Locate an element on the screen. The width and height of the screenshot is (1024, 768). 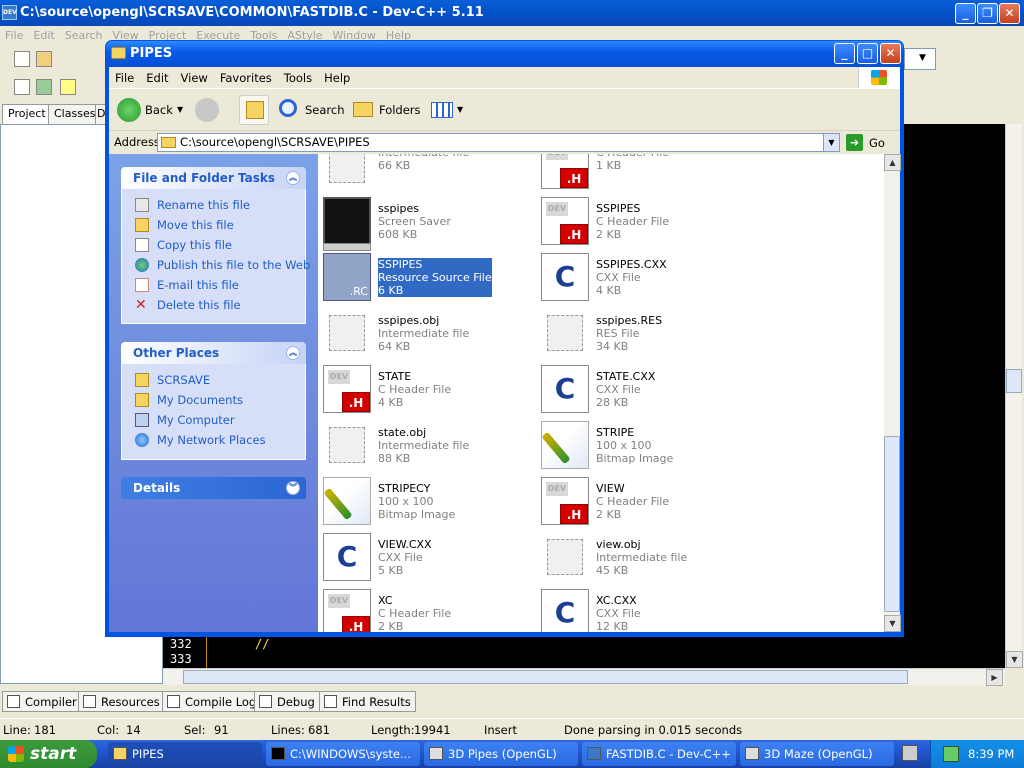
go-button: ➜ Go is located at coordinates (871, 142).